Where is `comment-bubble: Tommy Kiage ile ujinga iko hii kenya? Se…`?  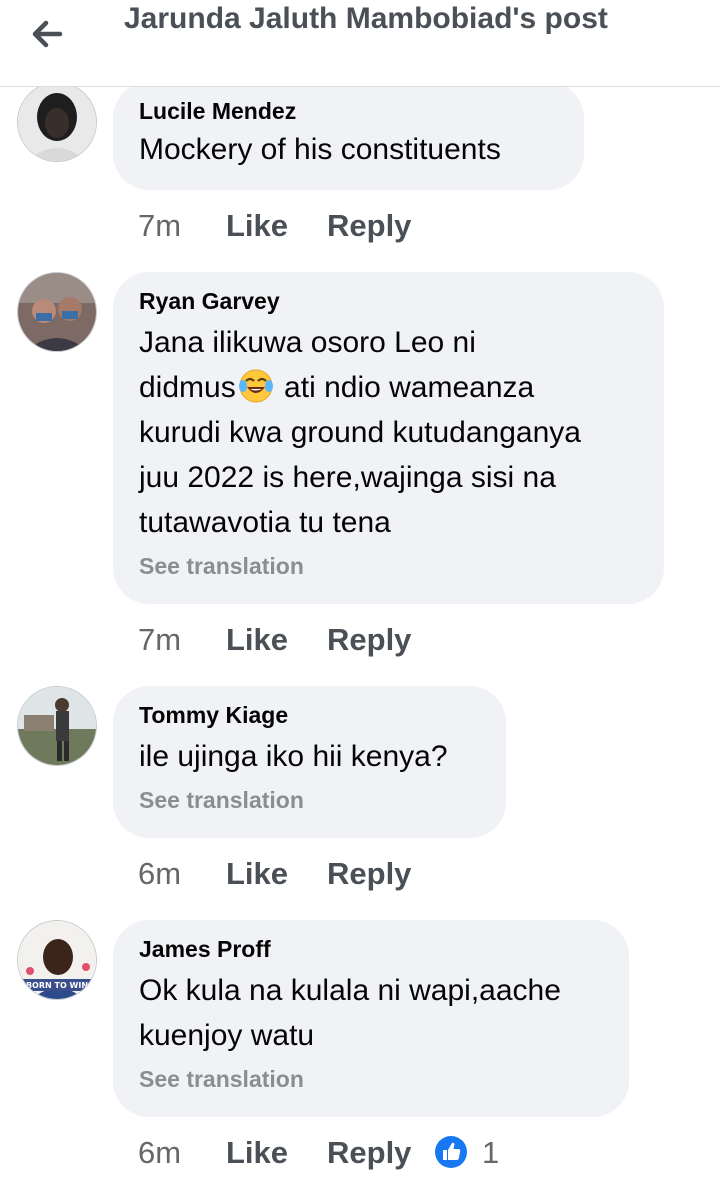
comment-bubble: Tommy Kiage ile ujinga iko hii kenya? Se… is located at coordinates (309, 762).